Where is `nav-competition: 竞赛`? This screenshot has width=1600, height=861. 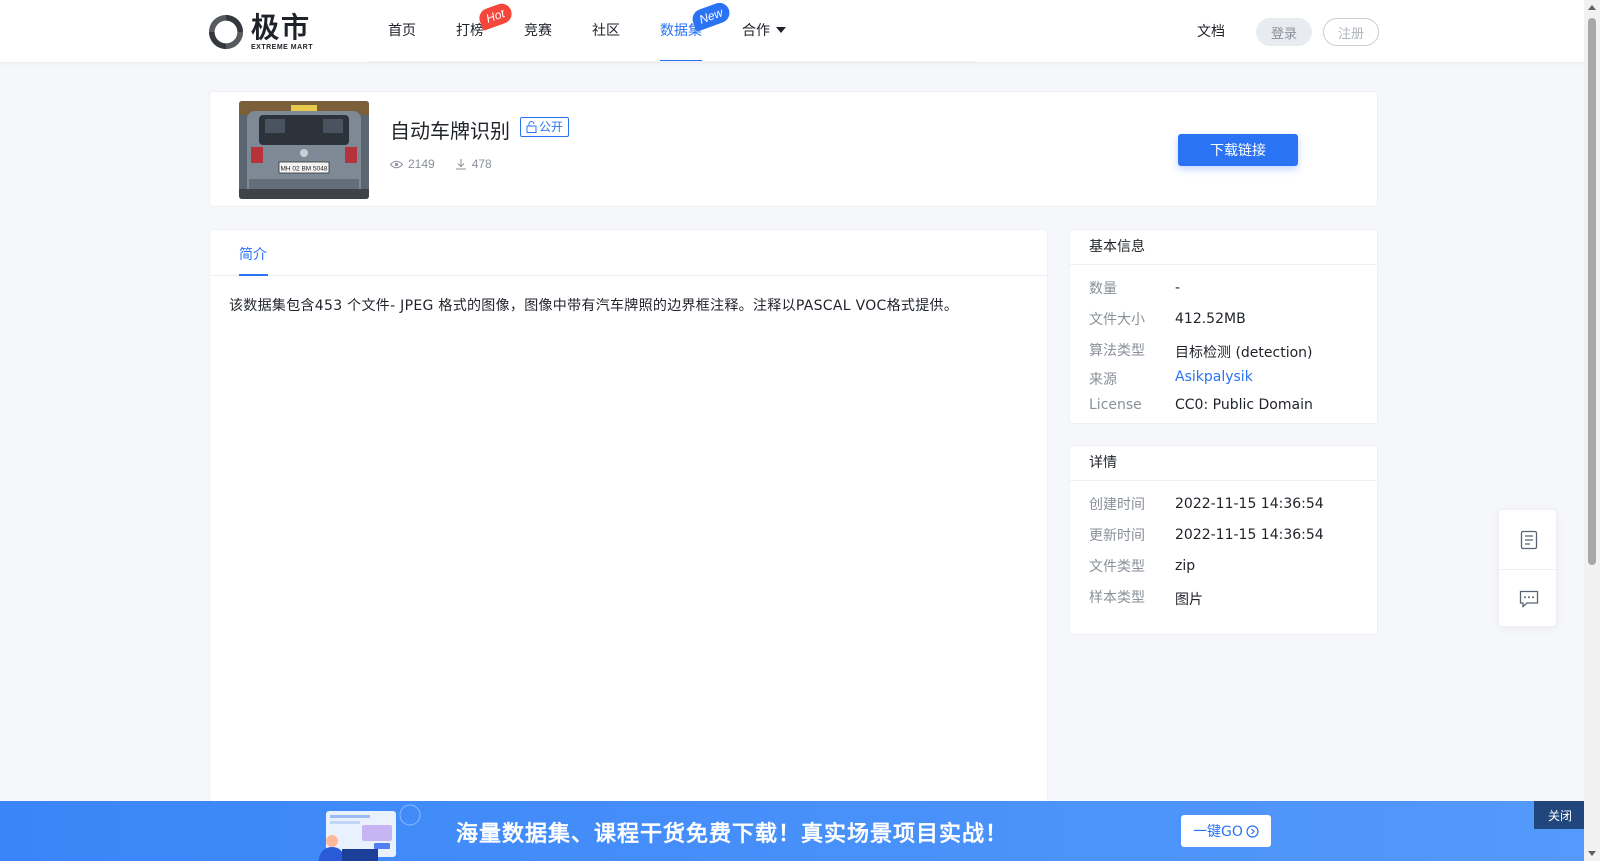 nav-competition: 竞赛 is located at coordinates (538, 31).